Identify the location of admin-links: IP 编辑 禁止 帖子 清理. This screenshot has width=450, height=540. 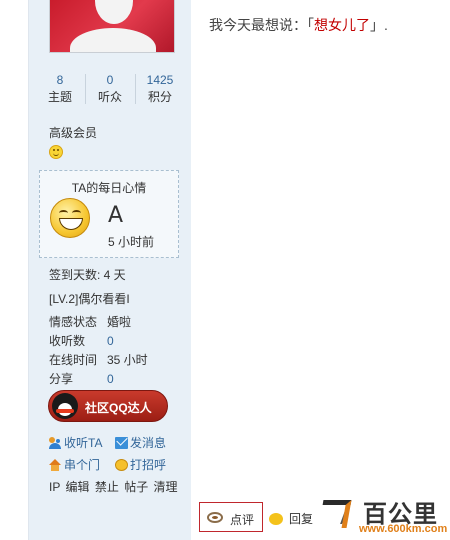
(113, 486).